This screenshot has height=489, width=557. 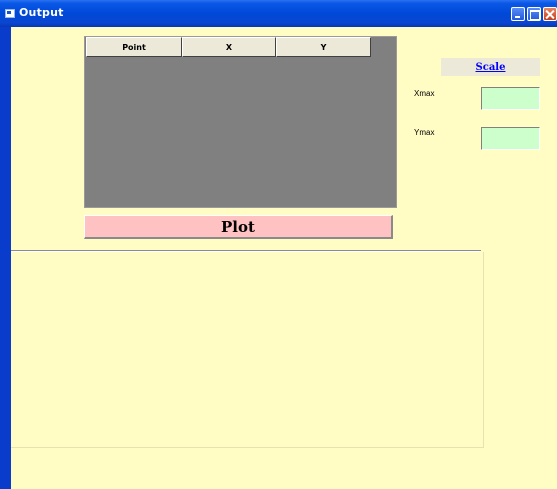 I want to click on plot-button: Plot, so click(x=238, y=227).